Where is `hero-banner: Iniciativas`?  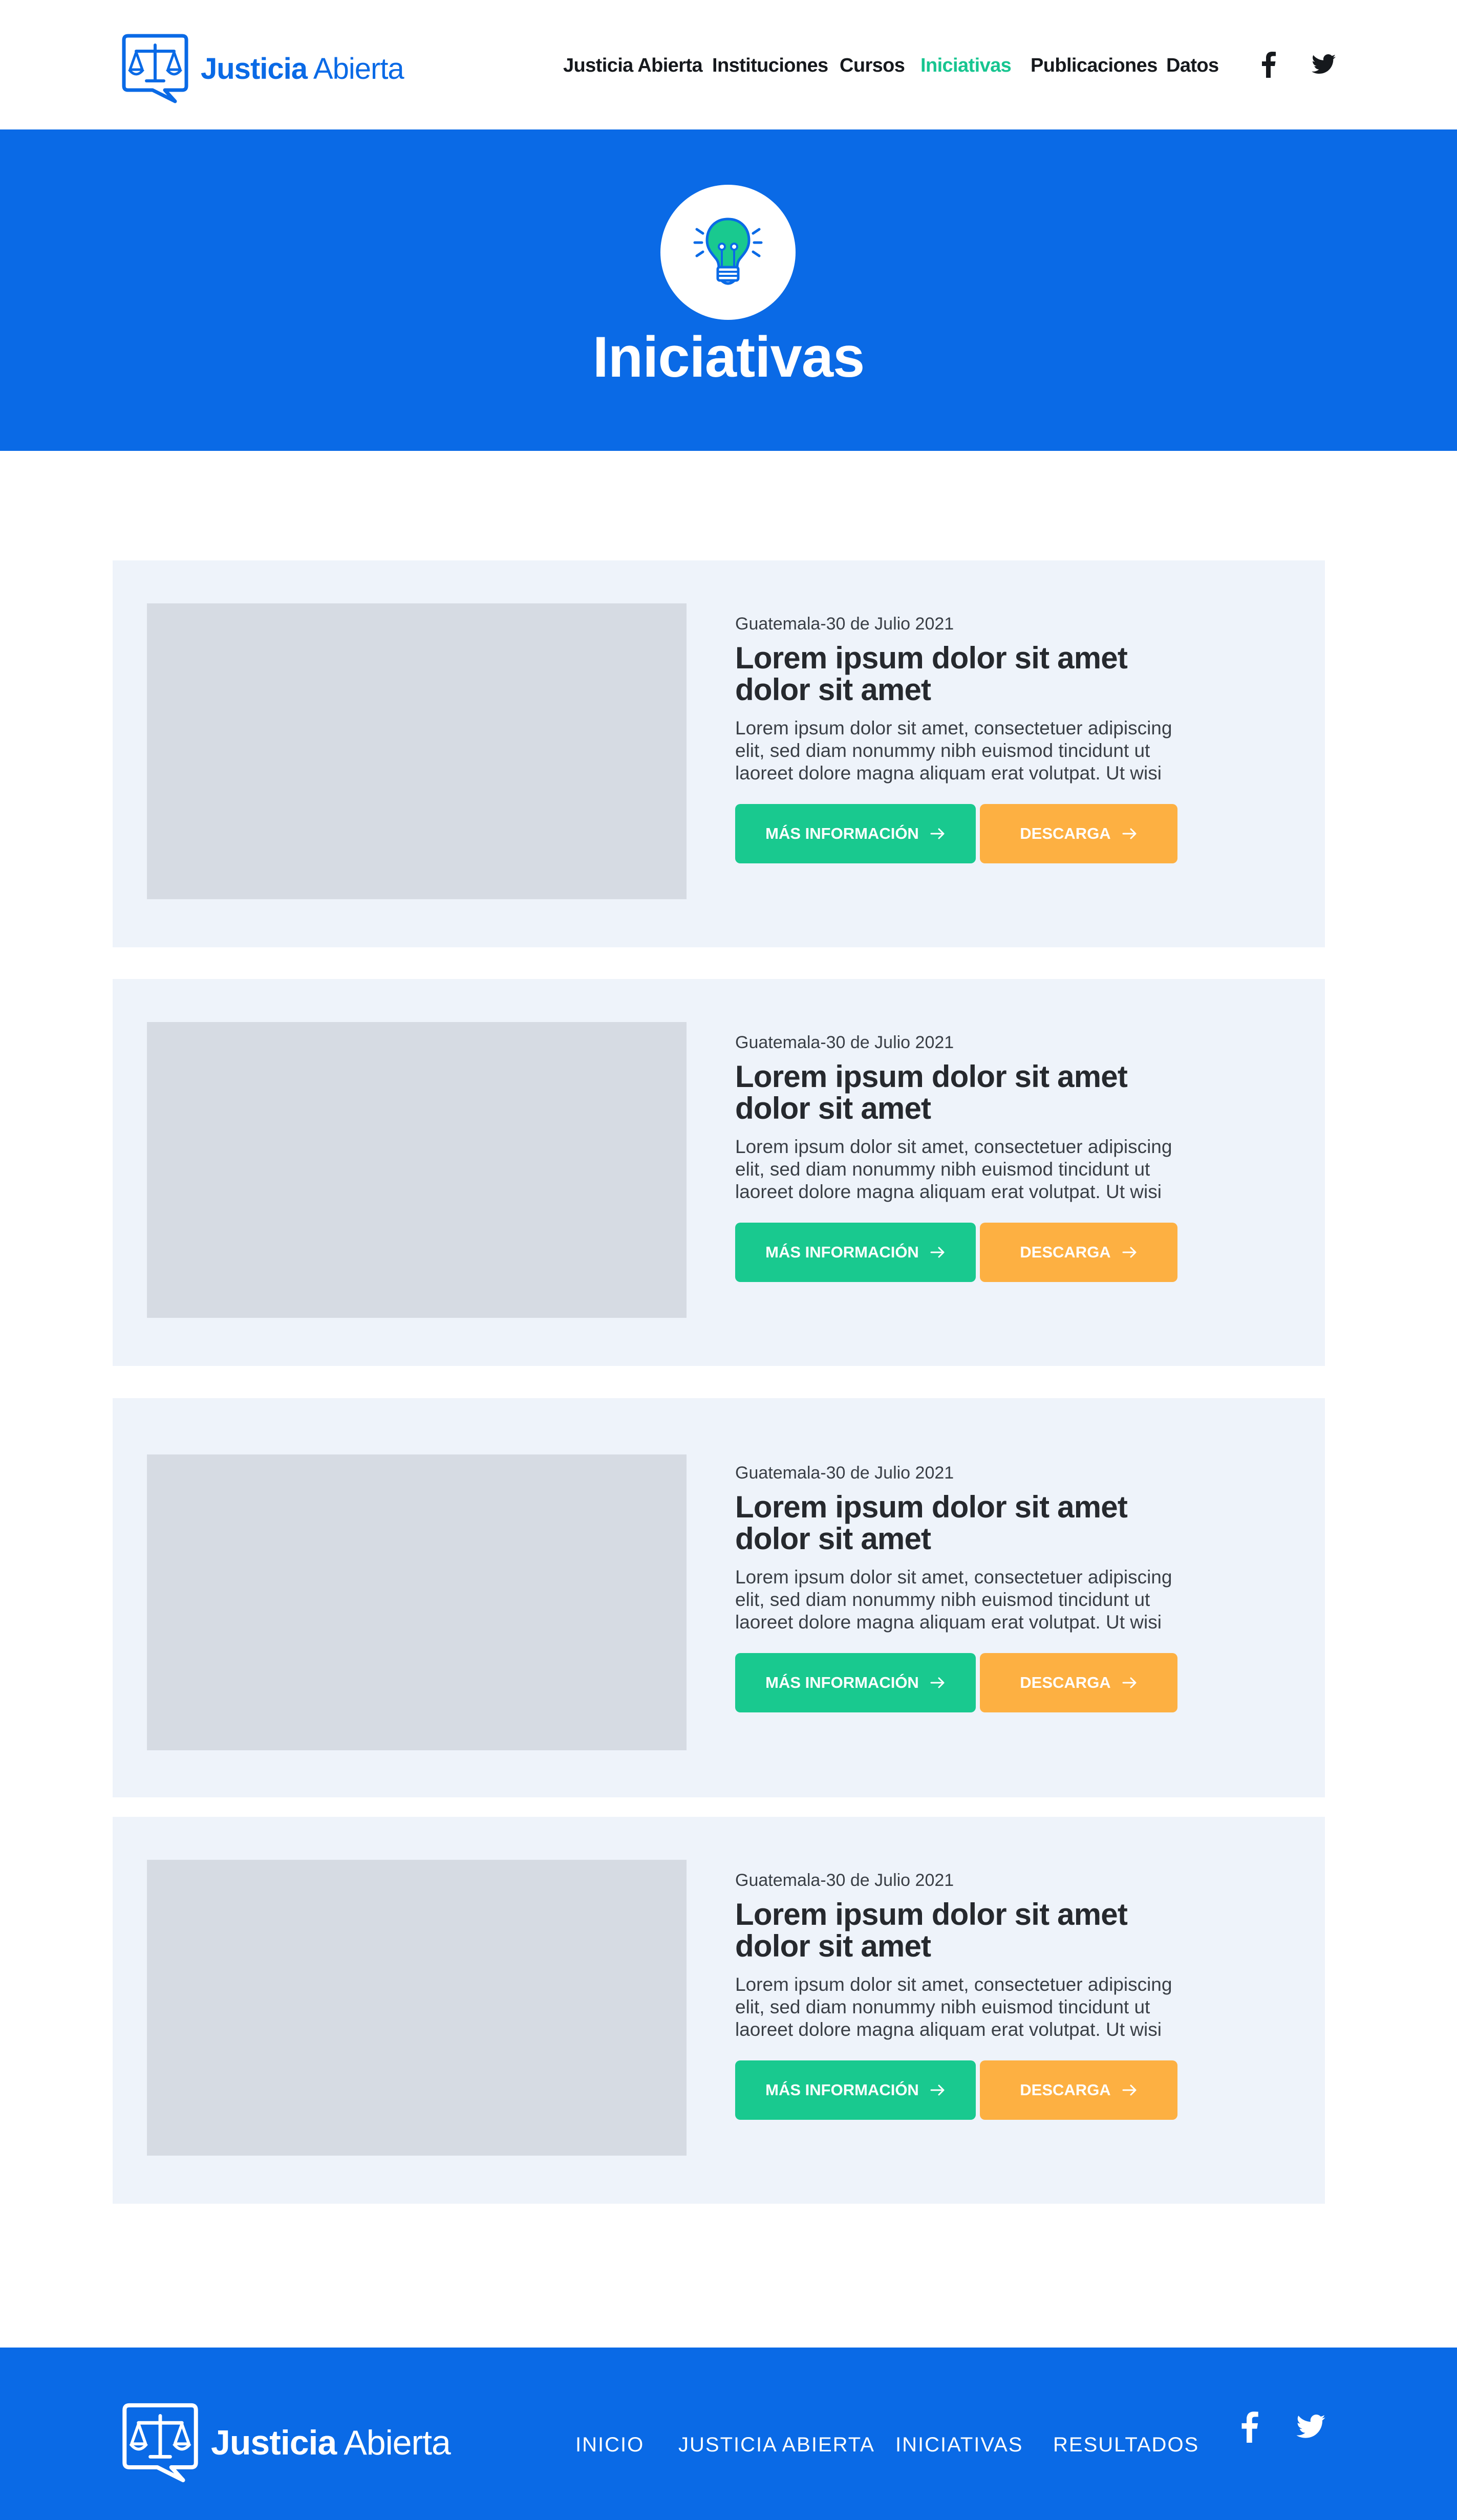
hero-banner: Iniciativas is located at coordinates (728, 290).